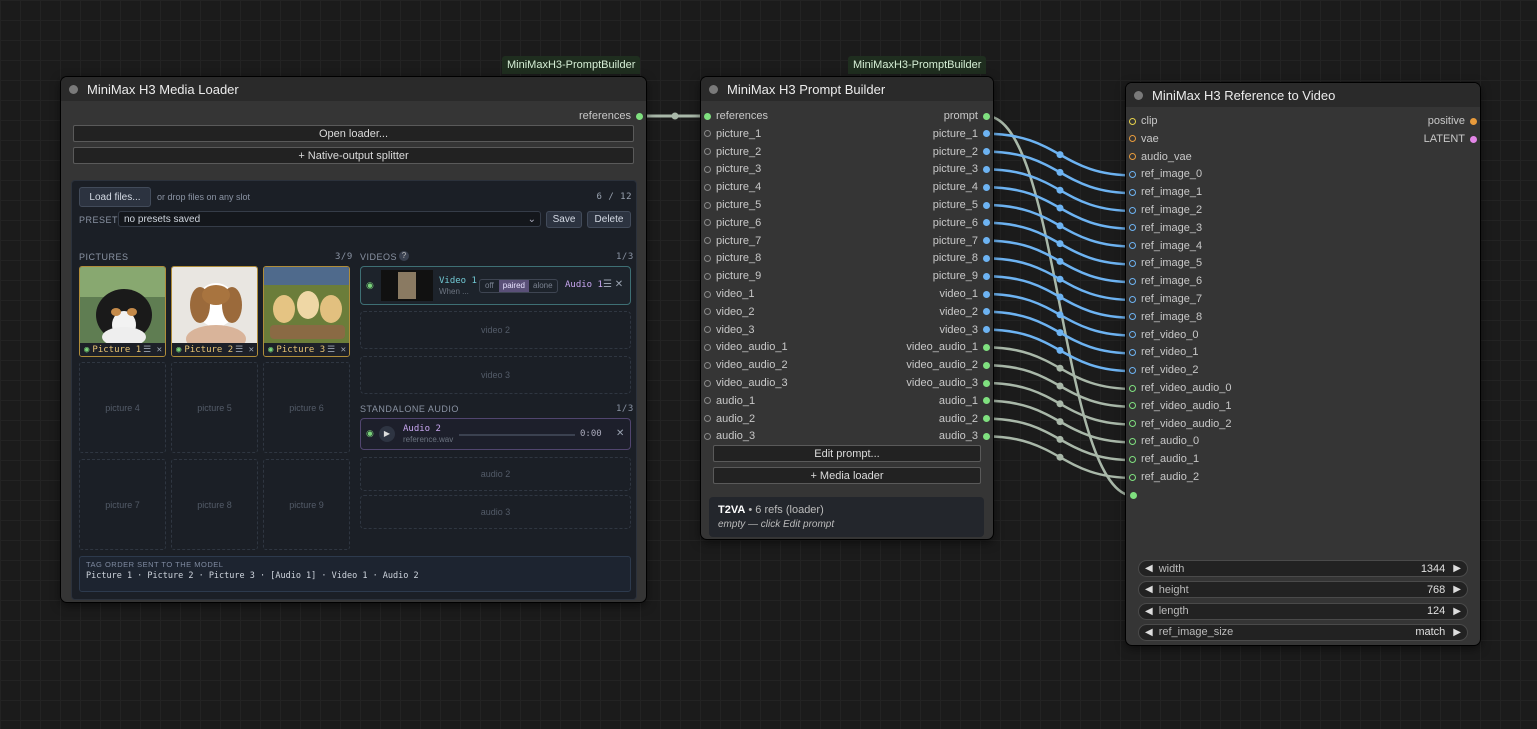  I want to click on input-audio-1: audio_1, so click(729, 401).